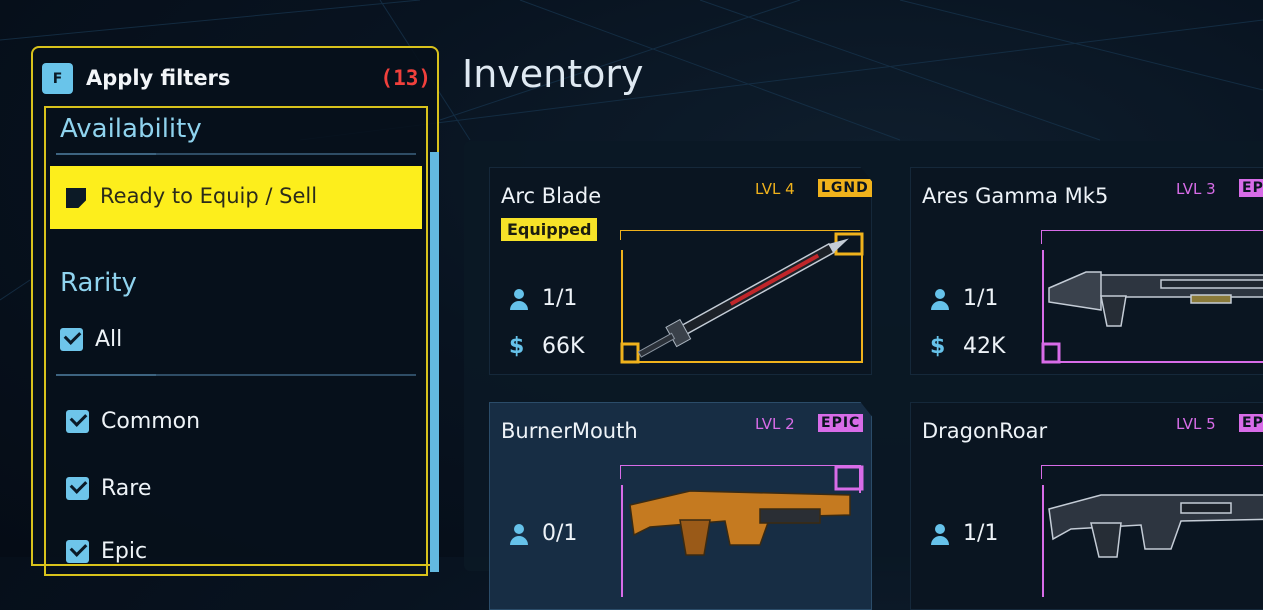 The width and height of the screenshot is (1263, 610). I want to click on availability-title: Availability, so click(131, 129).